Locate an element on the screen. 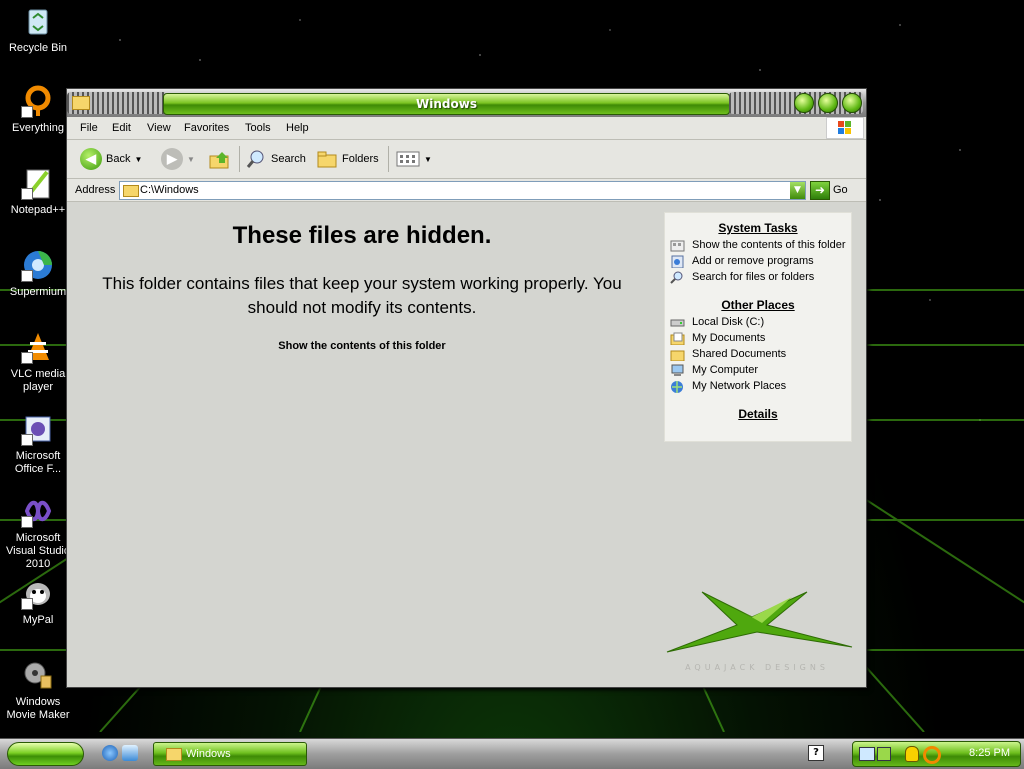  search-button: Search is located at coordinates (275, 159).